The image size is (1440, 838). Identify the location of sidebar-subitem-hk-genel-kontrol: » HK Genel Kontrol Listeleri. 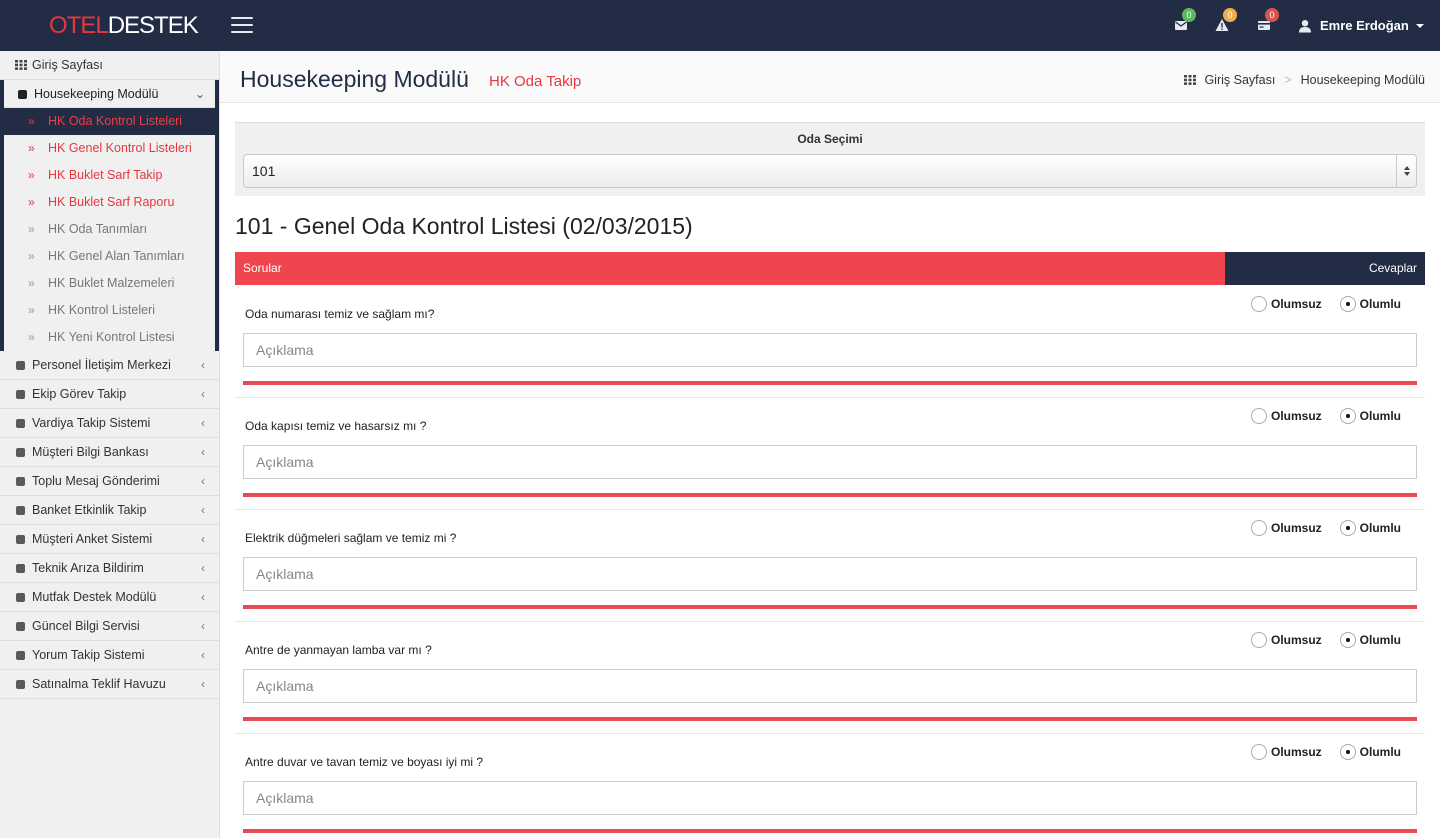
(109, 148).